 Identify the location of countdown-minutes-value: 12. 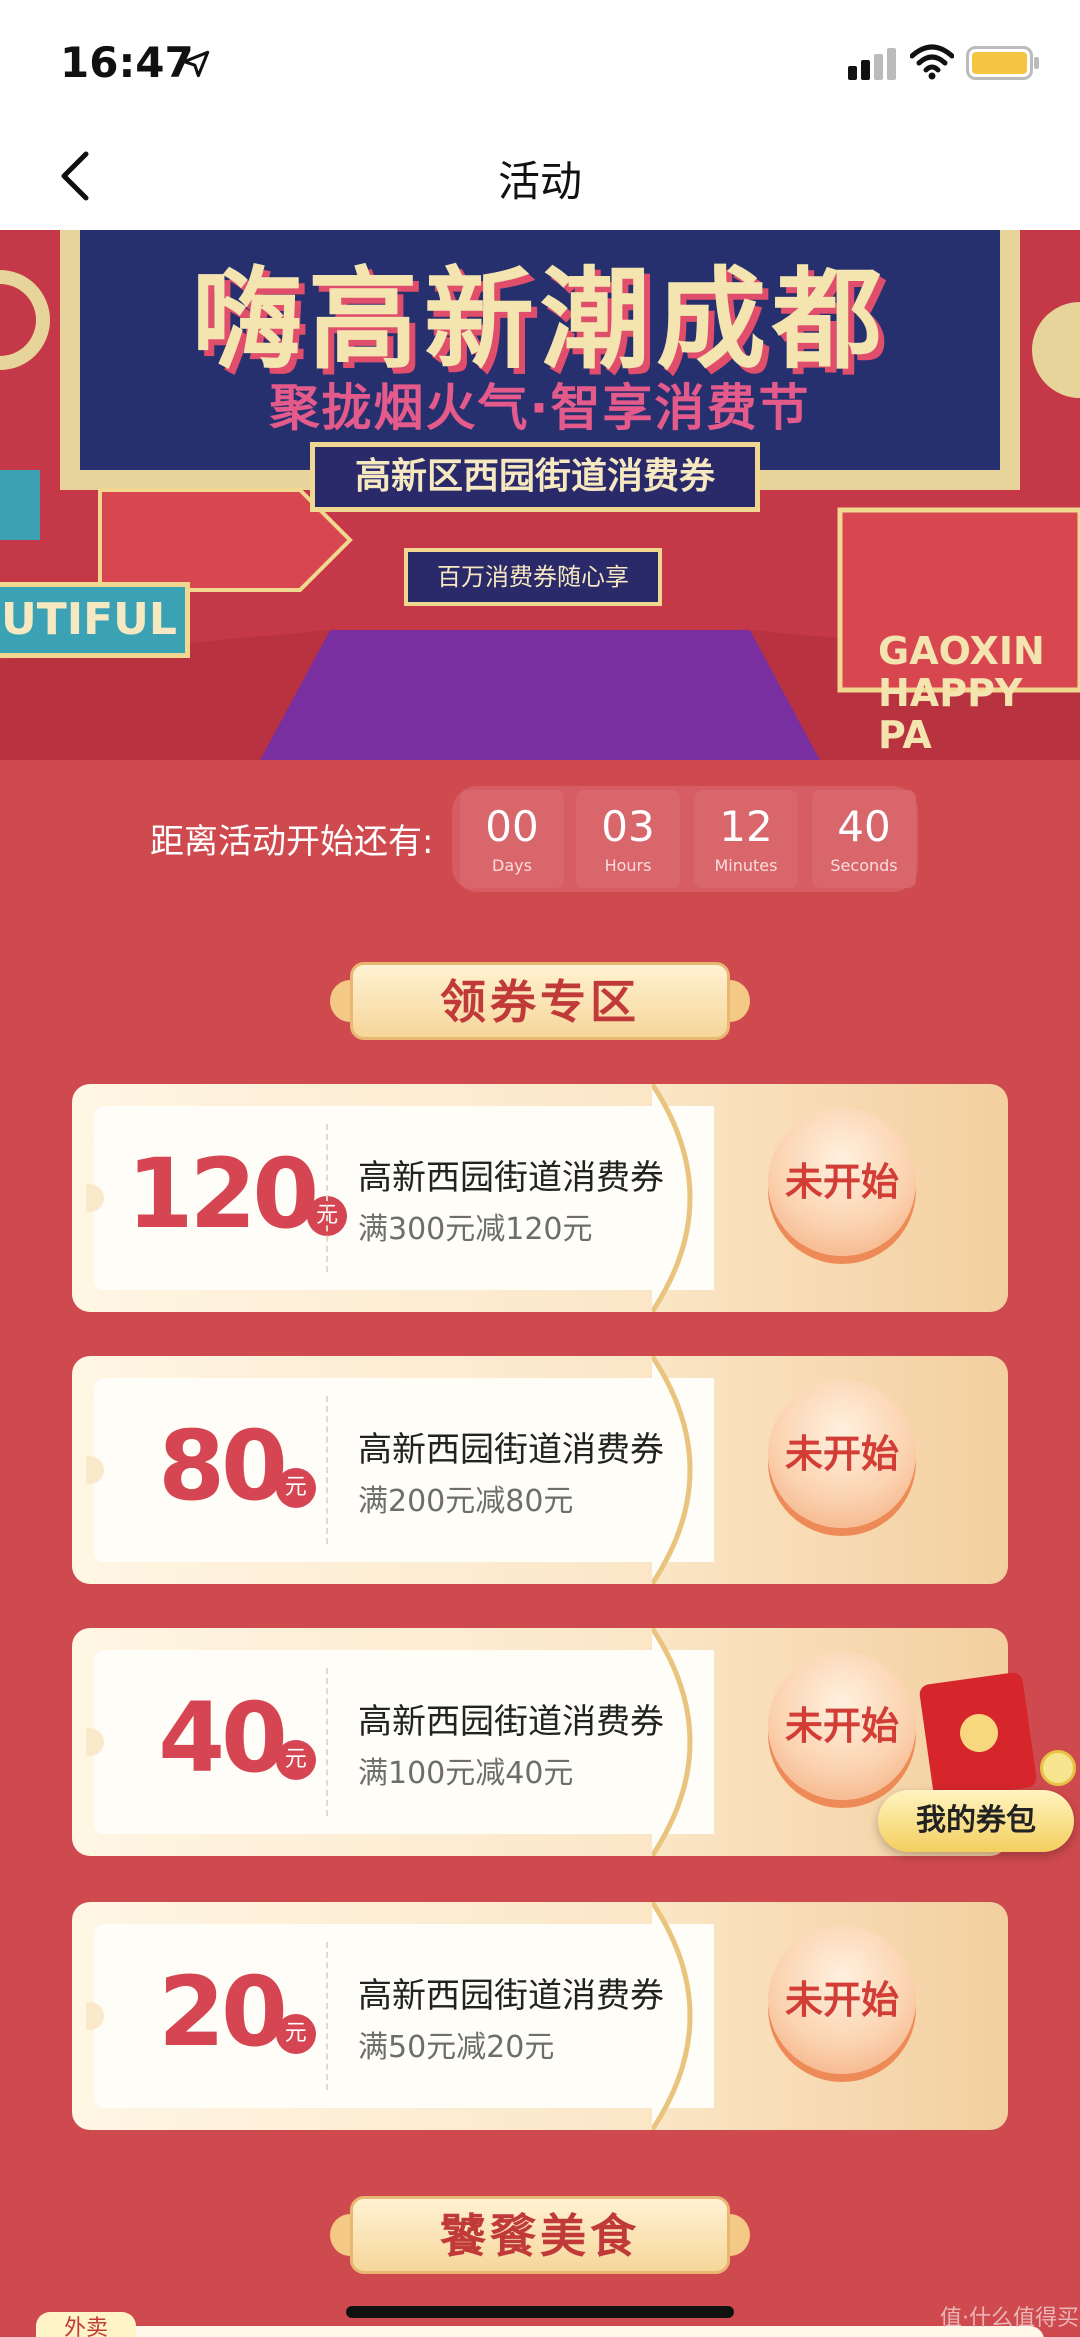
(746, 826).